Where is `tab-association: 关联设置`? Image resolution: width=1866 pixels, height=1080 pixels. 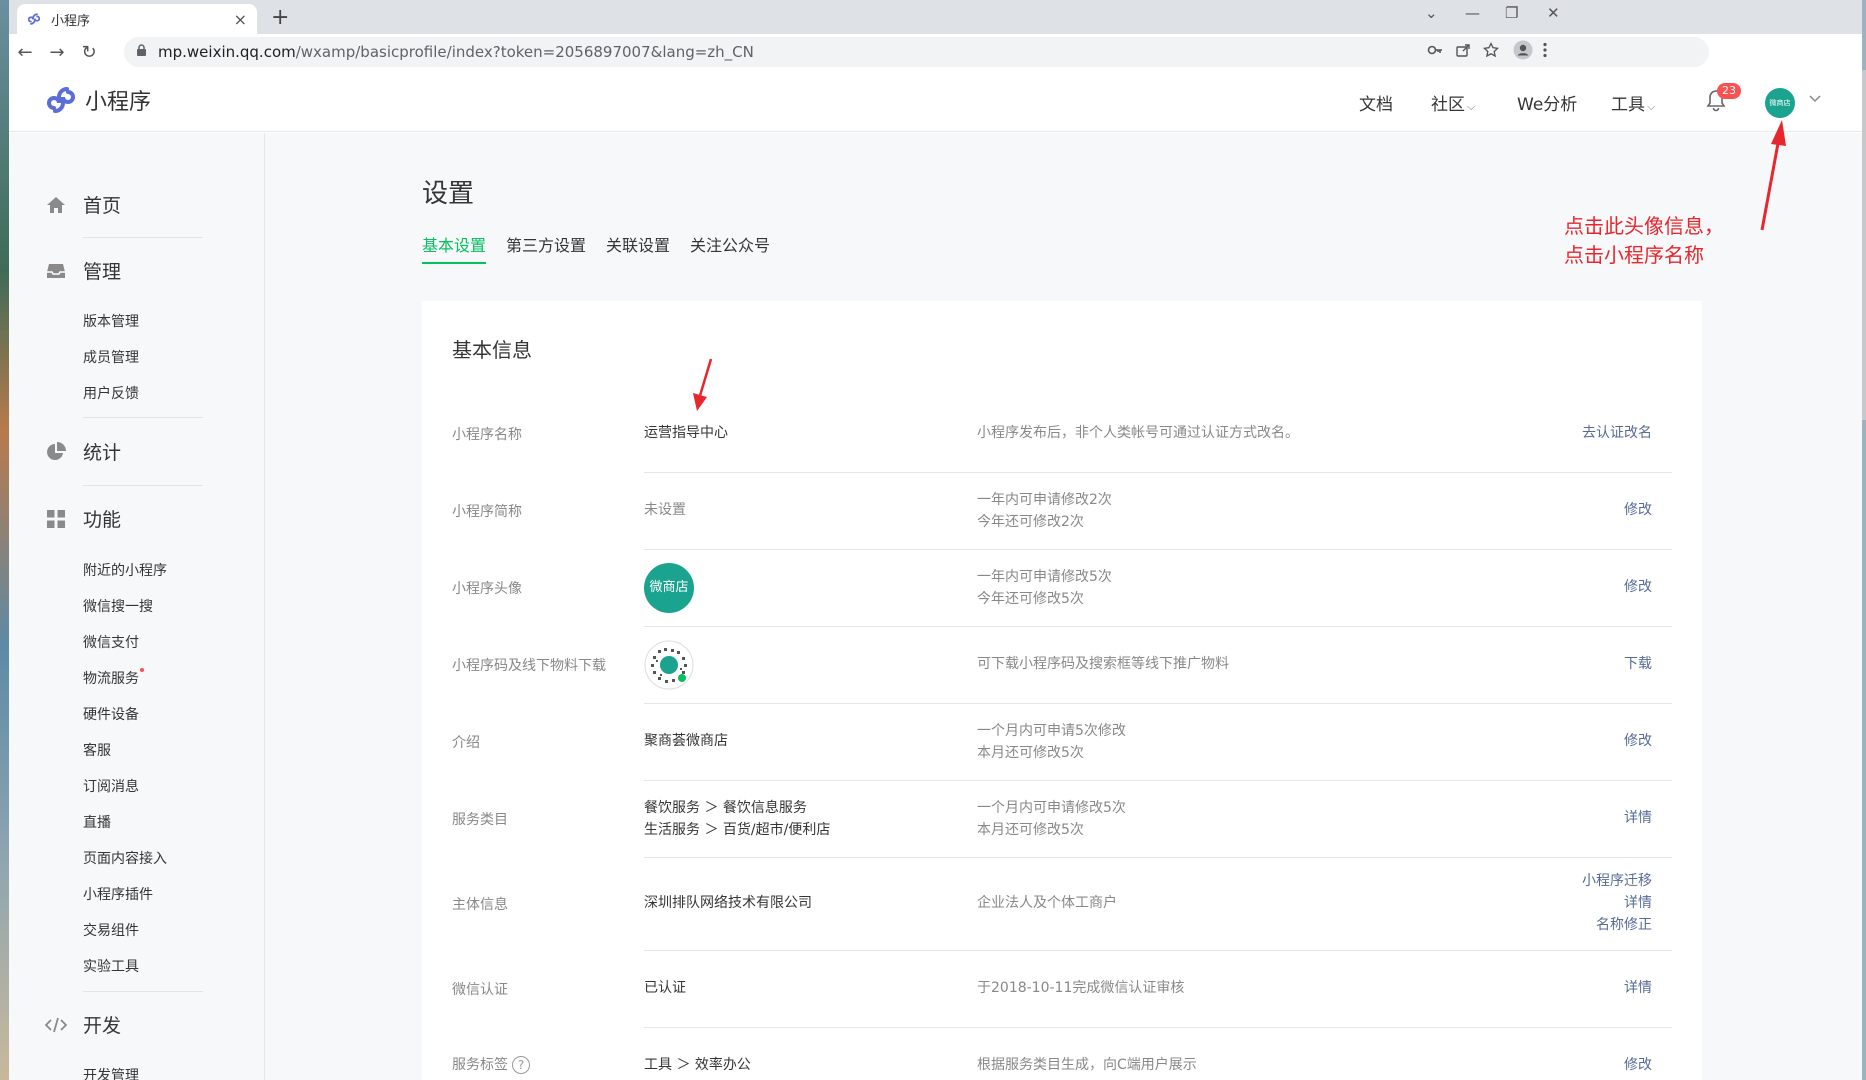
tab-association: 关联设置 is located at coordinates (638, 247).